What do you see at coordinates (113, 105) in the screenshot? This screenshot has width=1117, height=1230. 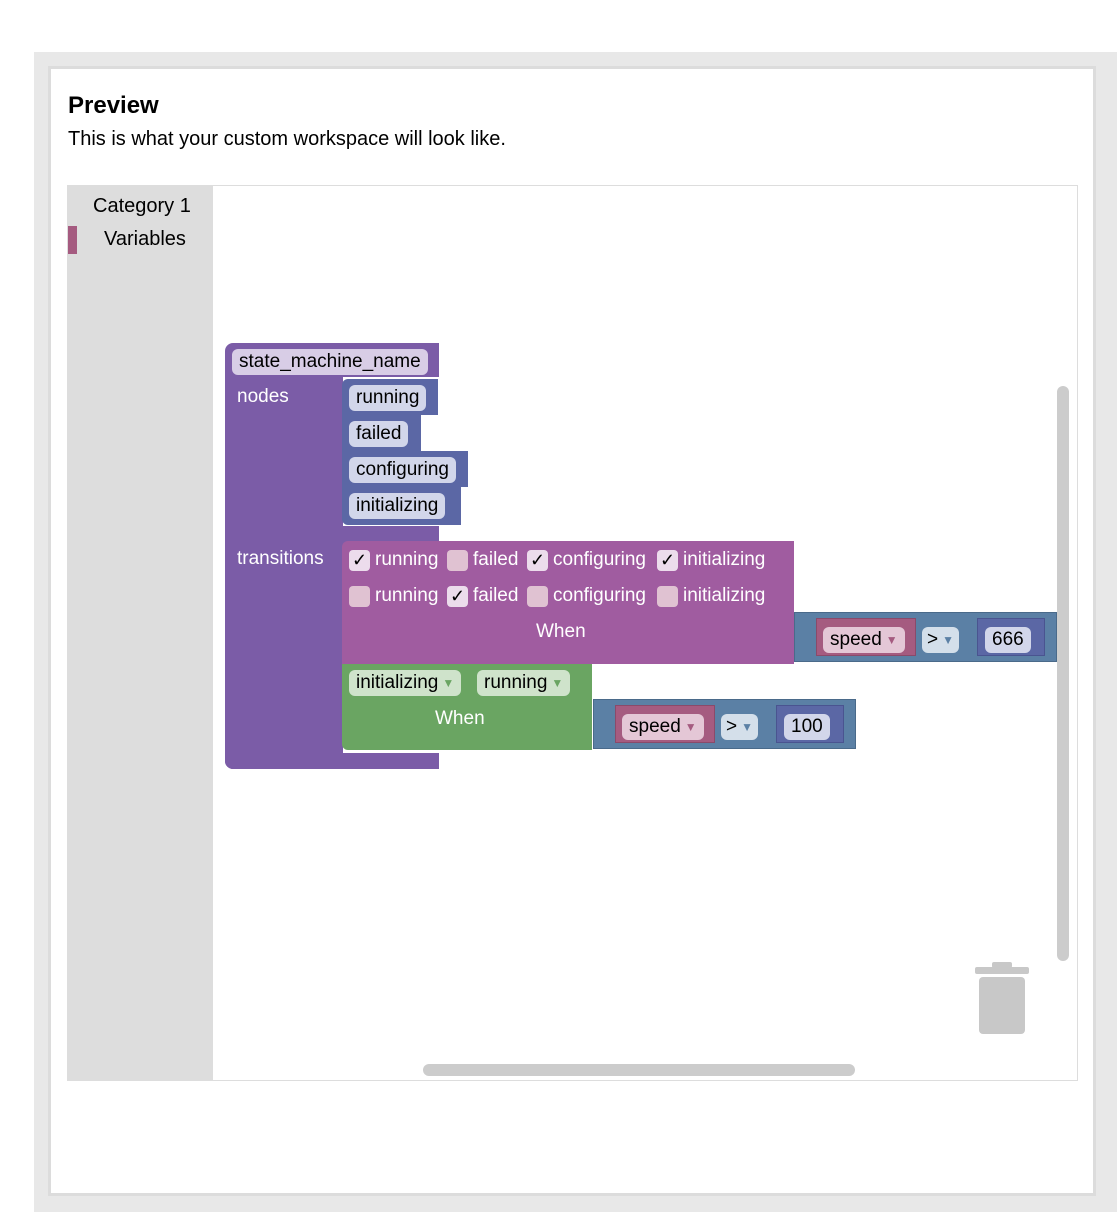 I see `preview-title: Preview` at bounding box center [113, 105].